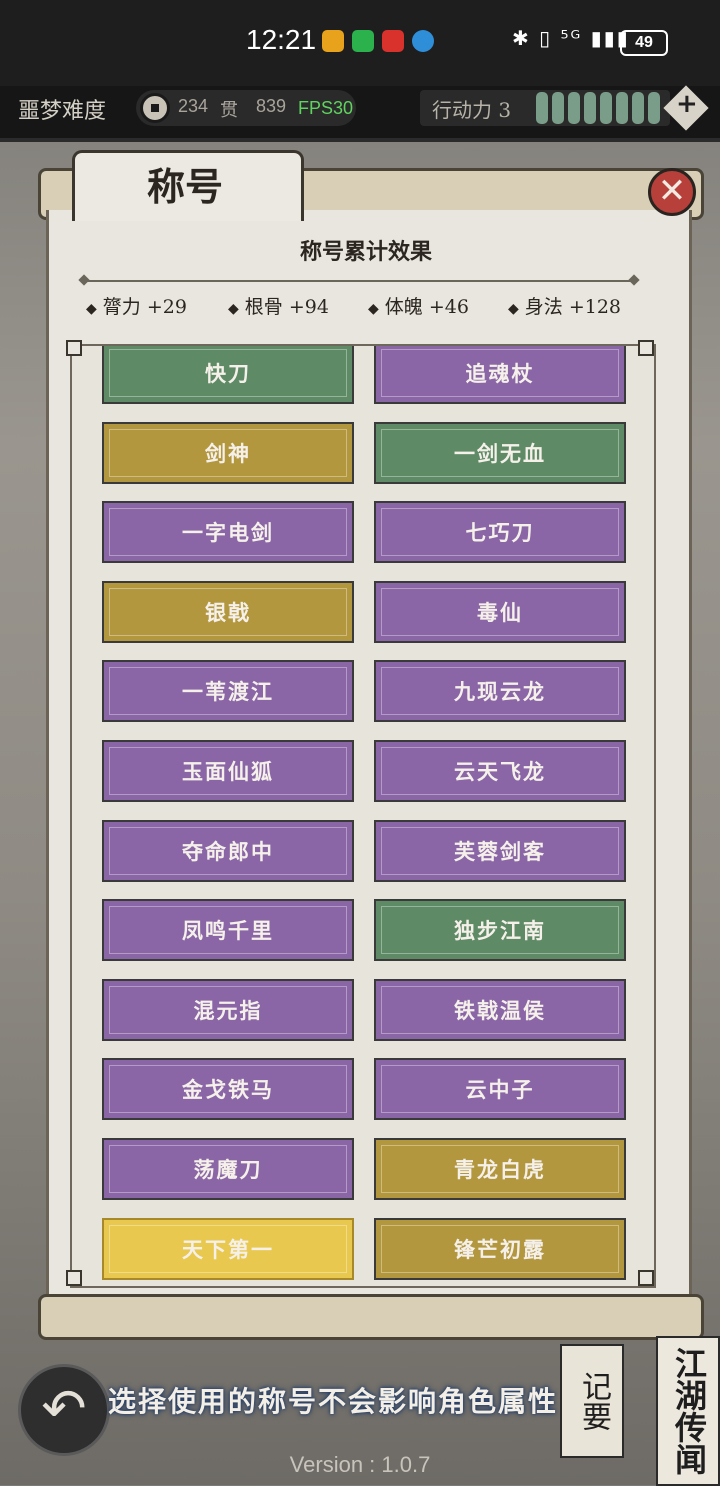 This screenshot has width=720, height=1486. I want to click on hint-text: 选择使用的称号不会影响角色属性, so click(333, 1401).